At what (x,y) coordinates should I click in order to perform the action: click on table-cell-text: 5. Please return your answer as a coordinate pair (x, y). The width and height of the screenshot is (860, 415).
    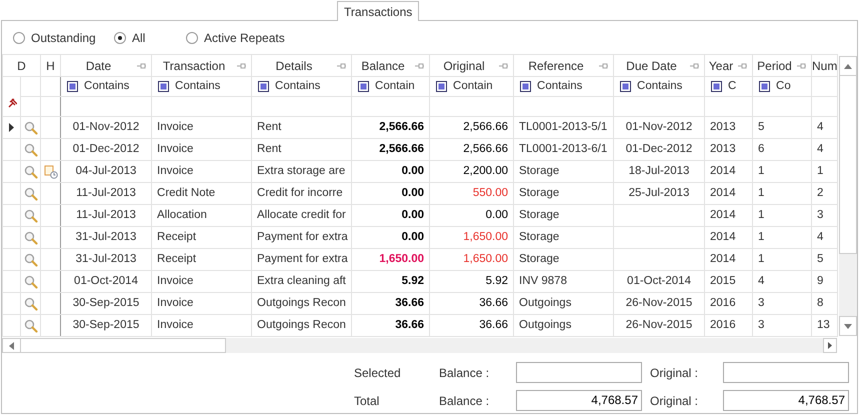
    Looking at the image, I should click on (820, 259).